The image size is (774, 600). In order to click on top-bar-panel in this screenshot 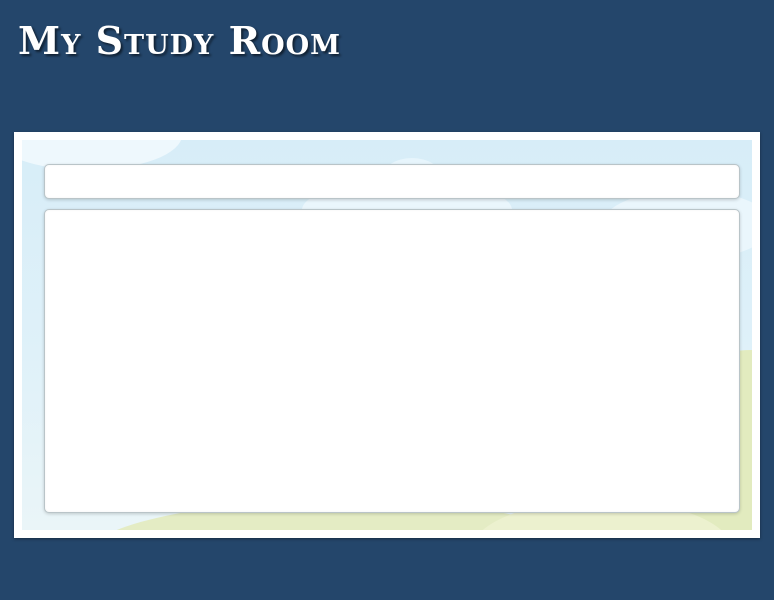, I will do `click(392, 181)`.